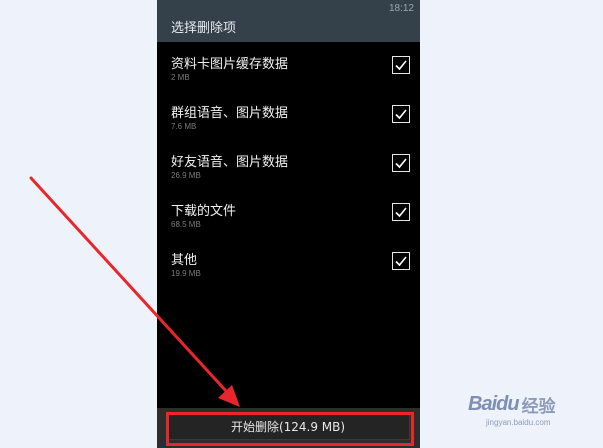 The width and height of the screenshot is (603, 448). I want to click on watermark-brand: Baidu, so click(494, 403).